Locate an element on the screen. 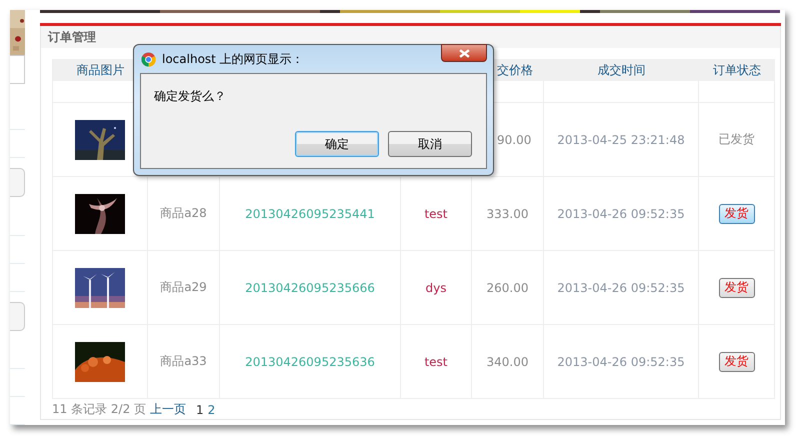 The width and height of the screenshot is (808, 440). product-name: 商品a29 is located at coordinates (183, 287).